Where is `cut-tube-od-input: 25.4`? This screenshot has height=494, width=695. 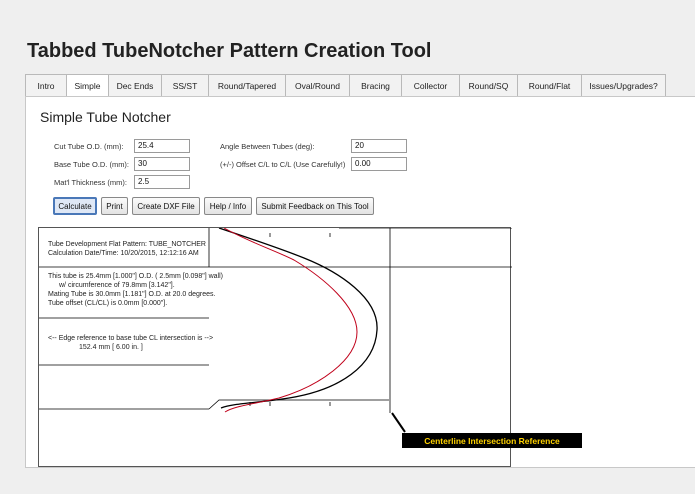
cut-tube-od-input: 25.4 is located at coordinates (162, 146).